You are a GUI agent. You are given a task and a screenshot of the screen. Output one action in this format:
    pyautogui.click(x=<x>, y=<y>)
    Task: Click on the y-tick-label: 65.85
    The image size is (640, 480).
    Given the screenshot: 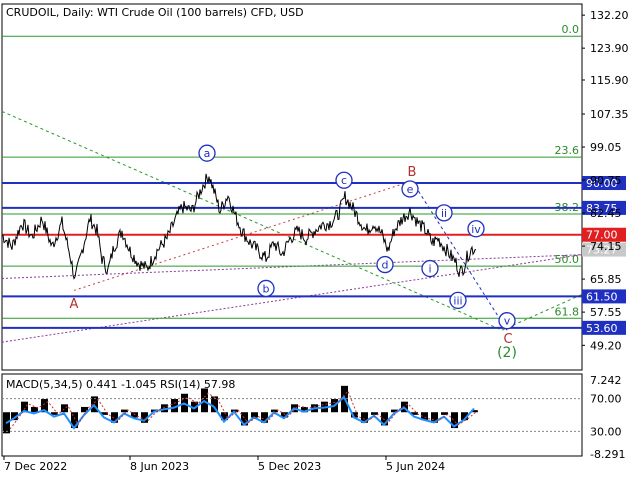 What is the action you would take?
    pyautogui.click(x=606, y=279)
    